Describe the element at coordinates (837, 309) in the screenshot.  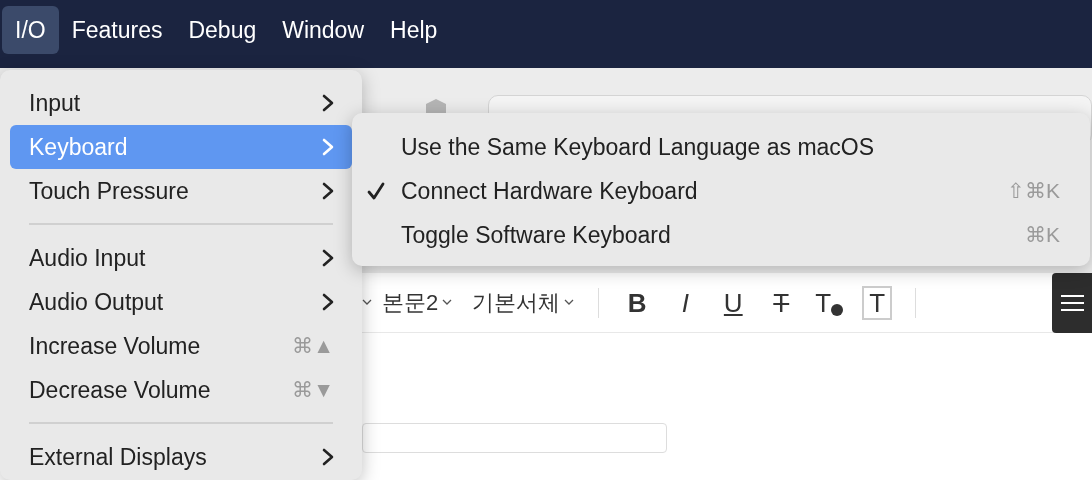
I see `color-dot-icon` at that location.